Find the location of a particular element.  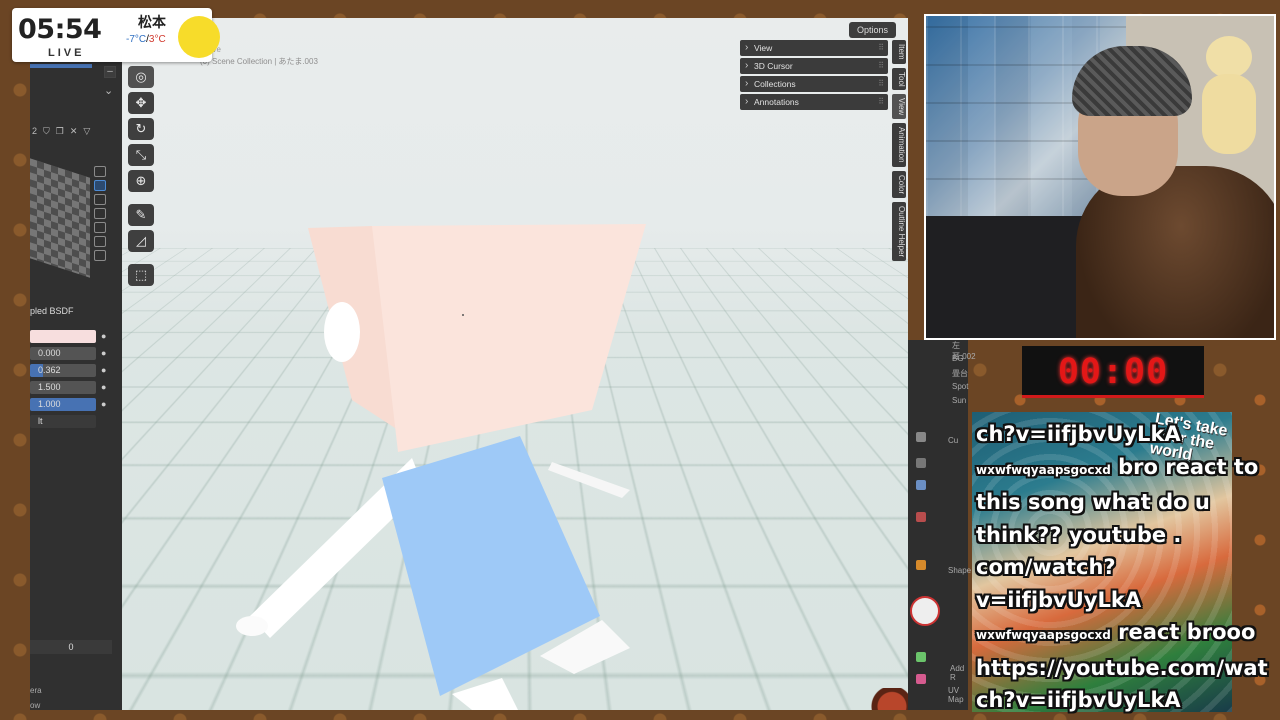

material-properties-icon is located at coordinates (921, 679).